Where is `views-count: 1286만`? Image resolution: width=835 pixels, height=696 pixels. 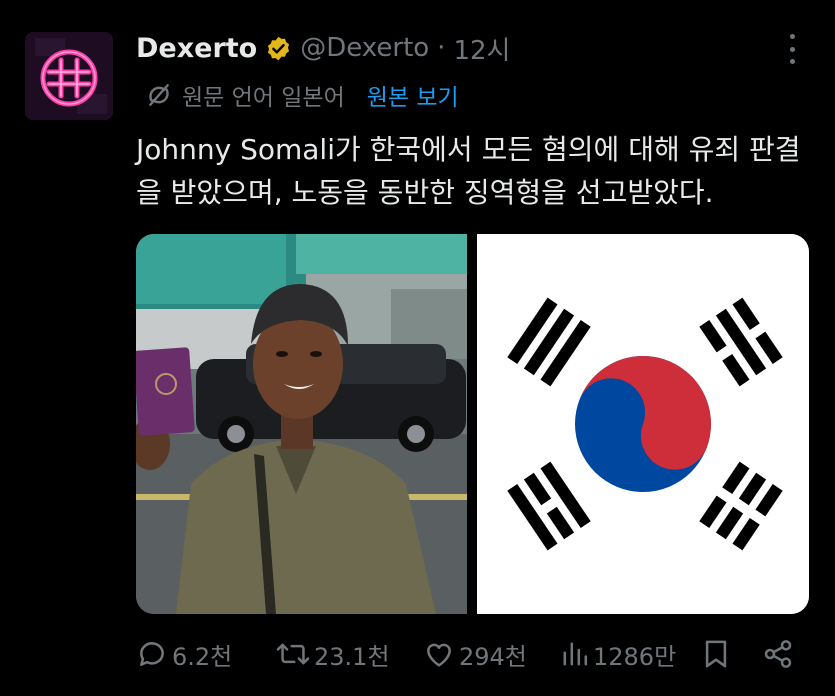
views-count: 1286만 is located at coordinates (635, 656).